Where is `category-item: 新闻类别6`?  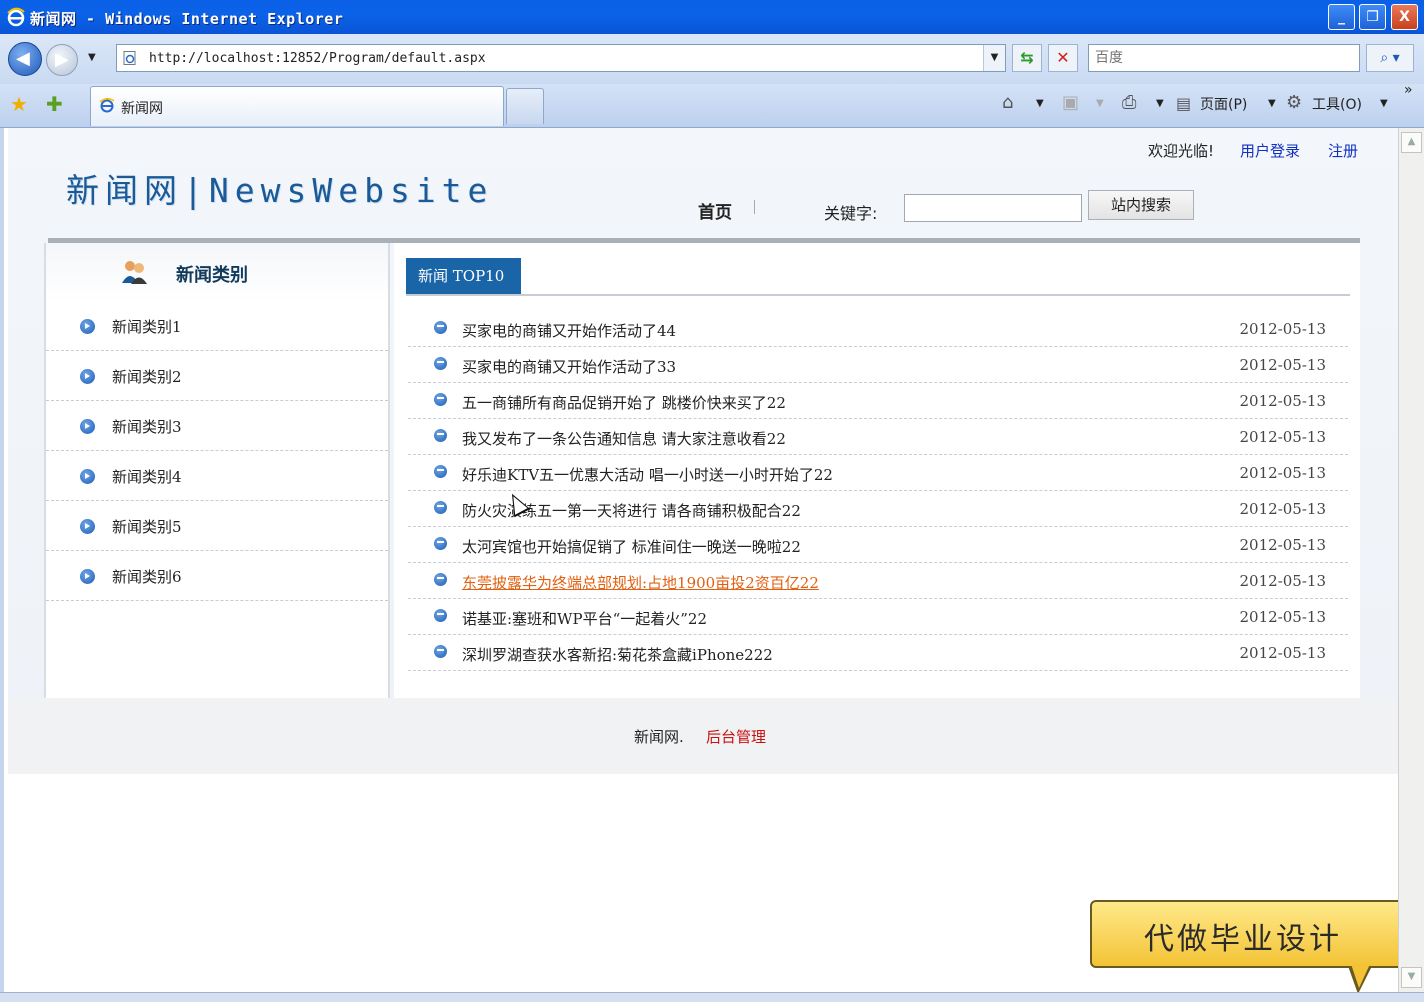 category-item: 新闻类别6 is located at coordinates (217, 576).